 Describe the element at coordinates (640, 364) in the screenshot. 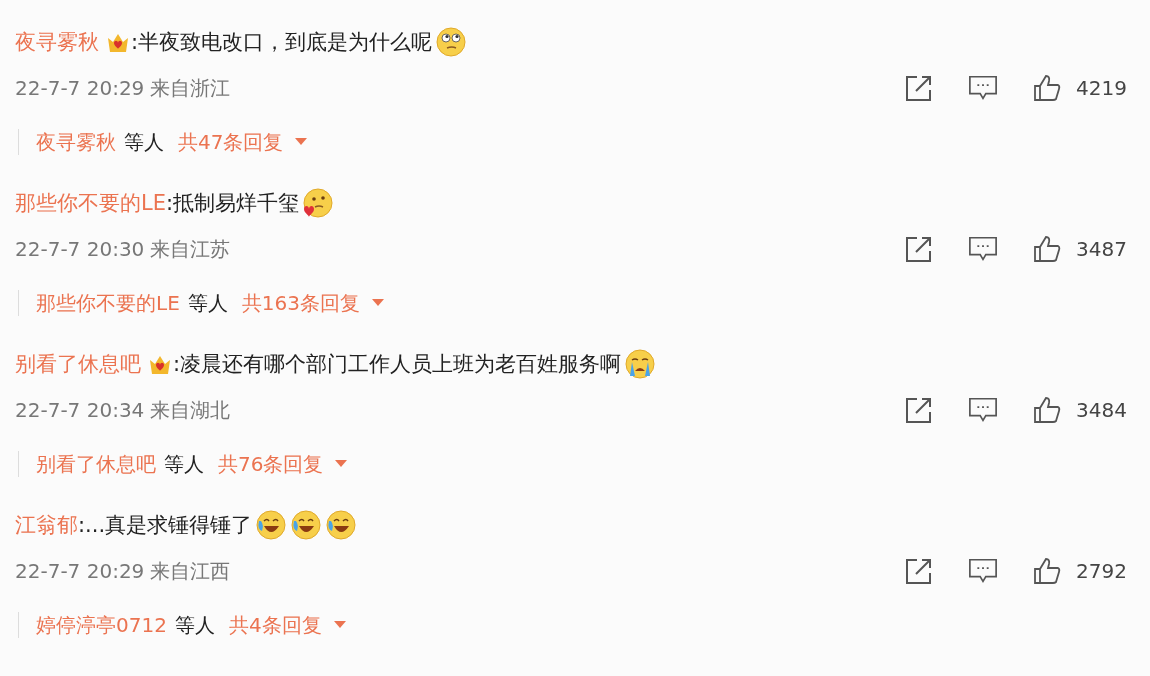

I see `emoji-crying-icon` at that location.